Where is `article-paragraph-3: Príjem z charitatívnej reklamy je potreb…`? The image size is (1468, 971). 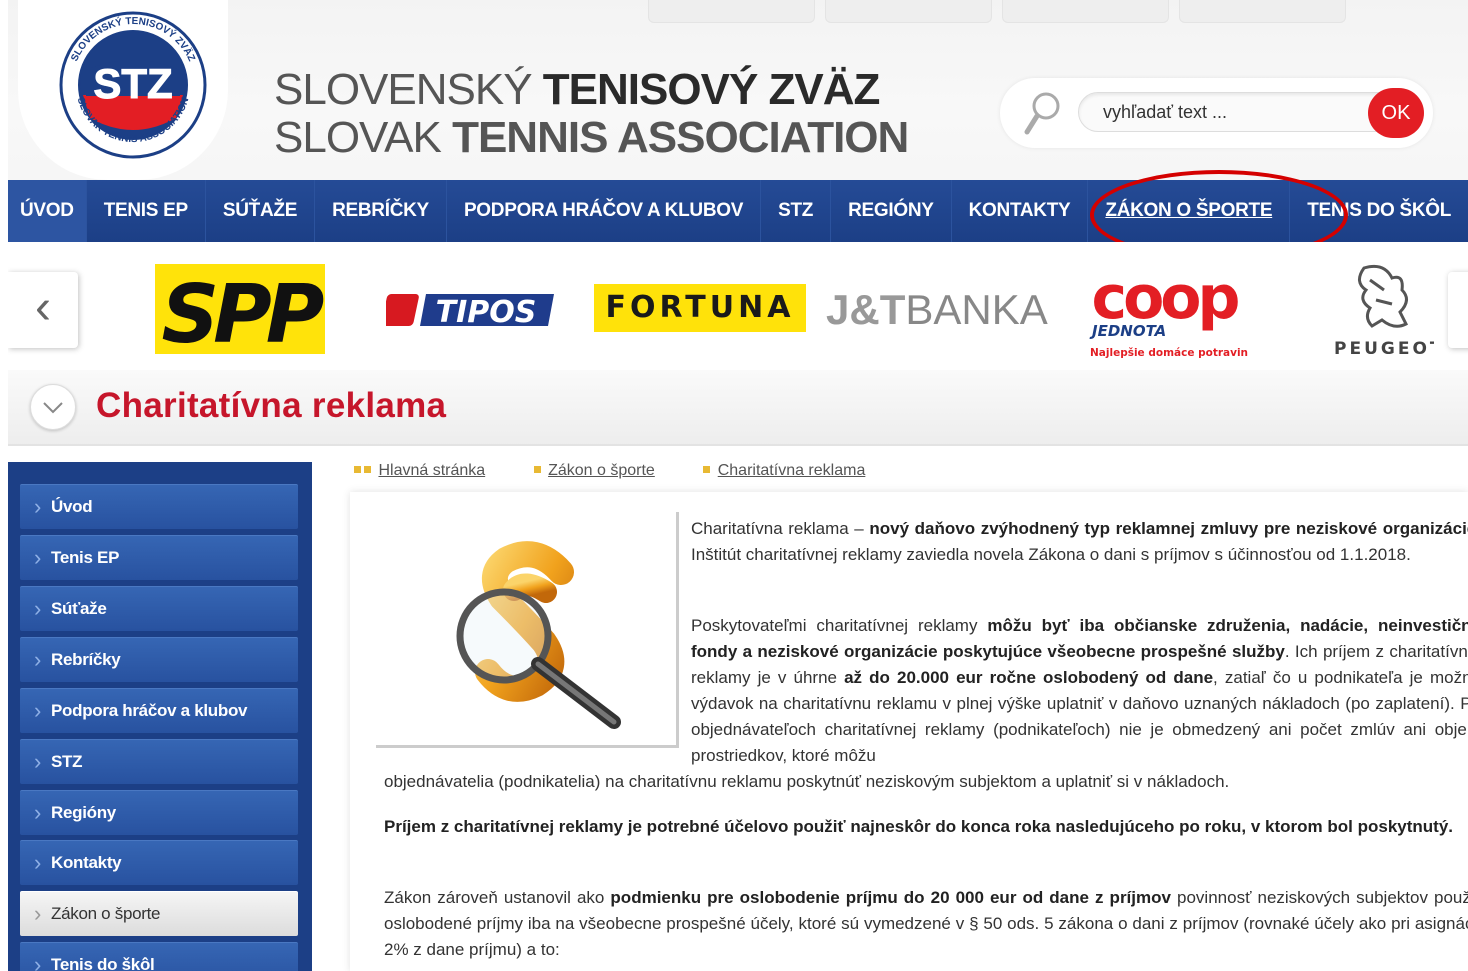
article-paragraph-3: Príjem z charitatívnej reklamy je potreb… is located at coordinates (926, 827).